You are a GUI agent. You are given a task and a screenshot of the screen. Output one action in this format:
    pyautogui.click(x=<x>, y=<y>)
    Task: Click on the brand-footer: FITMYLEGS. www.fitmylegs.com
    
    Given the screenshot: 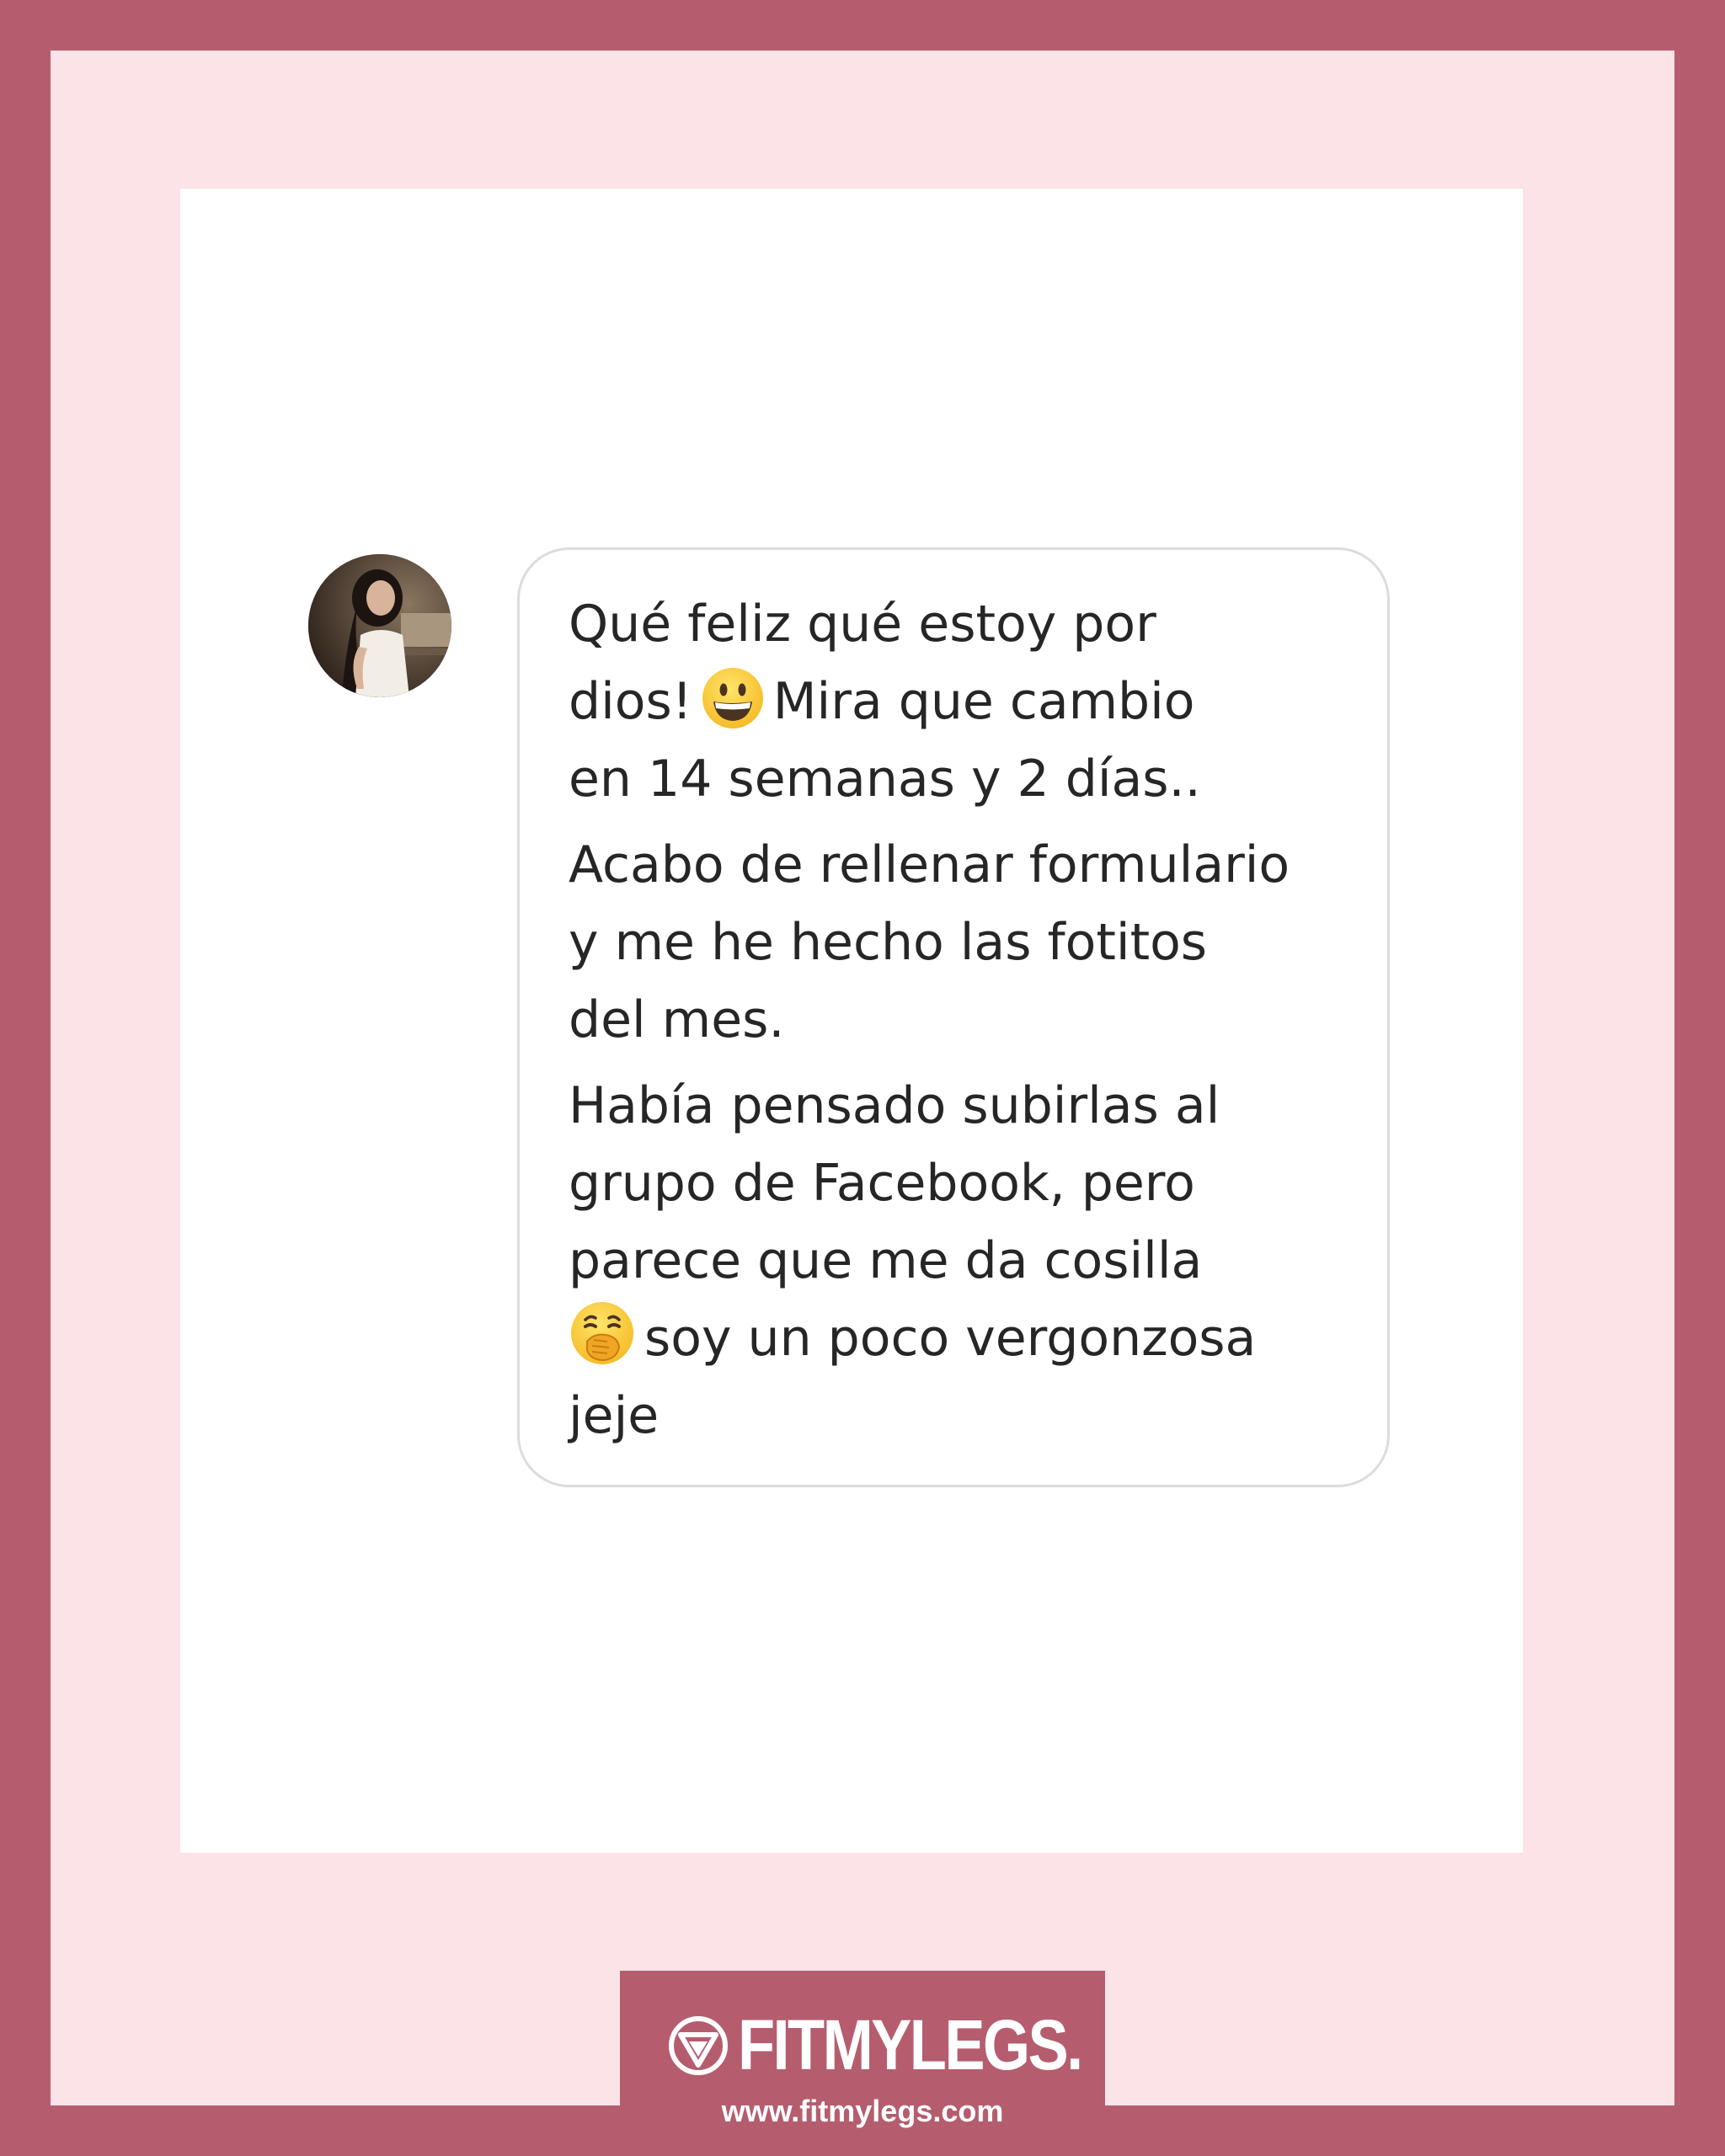 What is the action you would take?
    pyautogui.click(x=862, y=2063)
    